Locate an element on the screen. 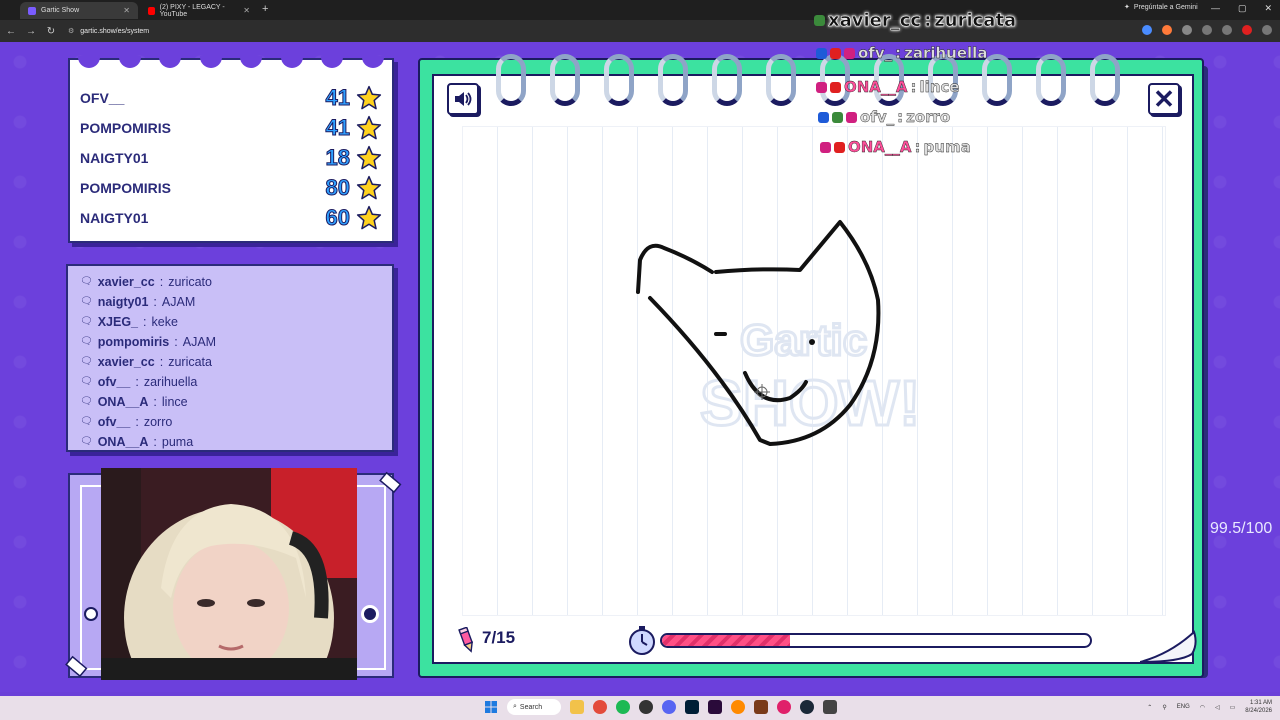 The image size is (1280, 720). clock-date: 8/24/2026 is located at coordinates (1258, 711).